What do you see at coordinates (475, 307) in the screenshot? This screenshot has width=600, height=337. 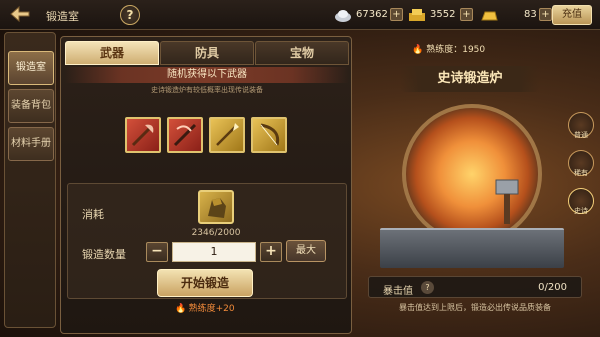 I see `crit-note: 暴击值达到上限后，锻造必出传说品质装备` at bounding box center [475, 307].